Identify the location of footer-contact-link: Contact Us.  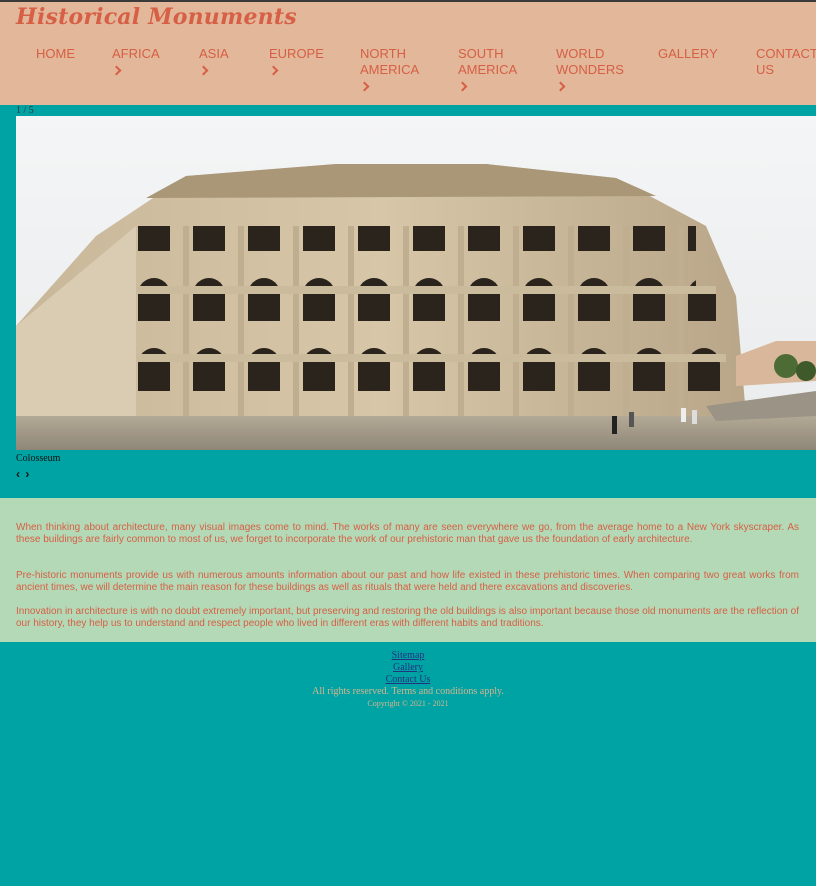
(408, 680).